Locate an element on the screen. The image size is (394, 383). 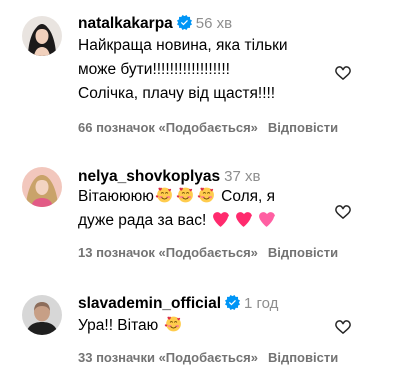
comment-text-line: Ура!! Вітаю is located at coordinates (131, 326).